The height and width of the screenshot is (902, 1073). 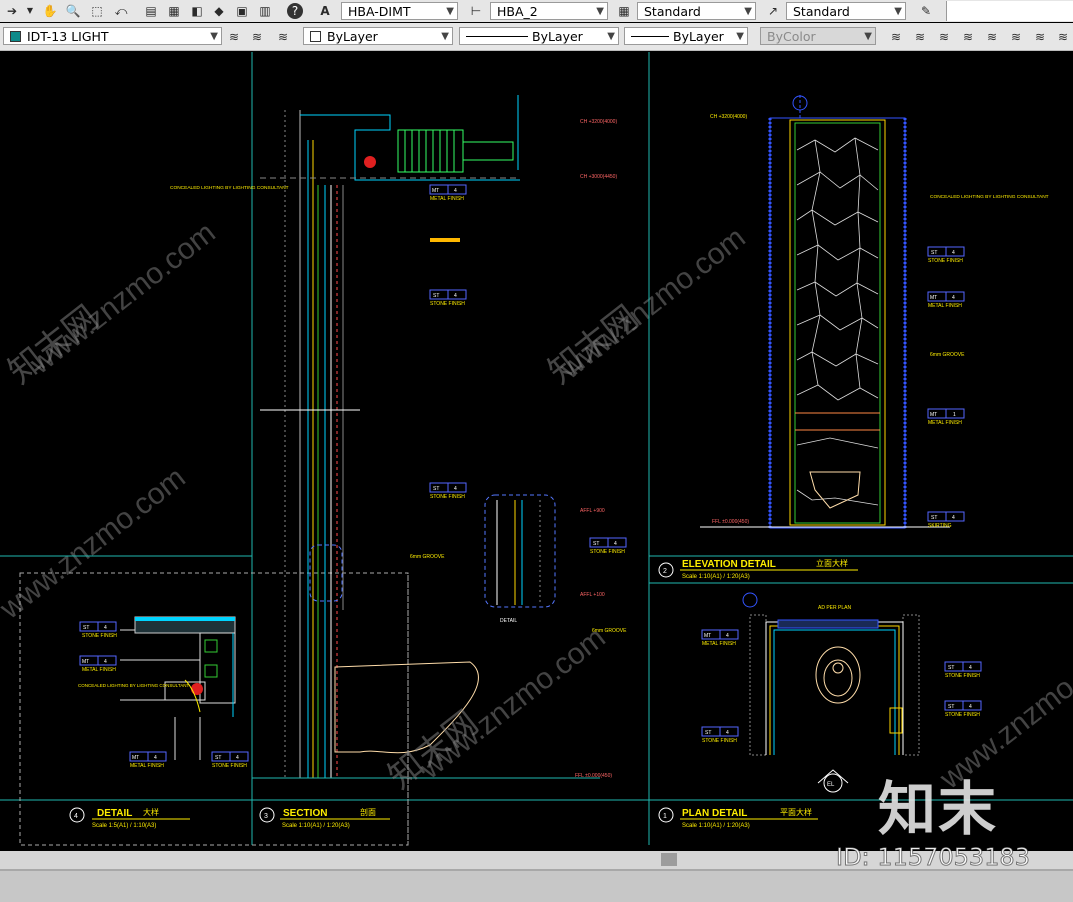 What do you see at coordinates (378, 36) in the screenshot?
I see `color-dropdown: ByLayer ▼` at bounding box center [378, 36].